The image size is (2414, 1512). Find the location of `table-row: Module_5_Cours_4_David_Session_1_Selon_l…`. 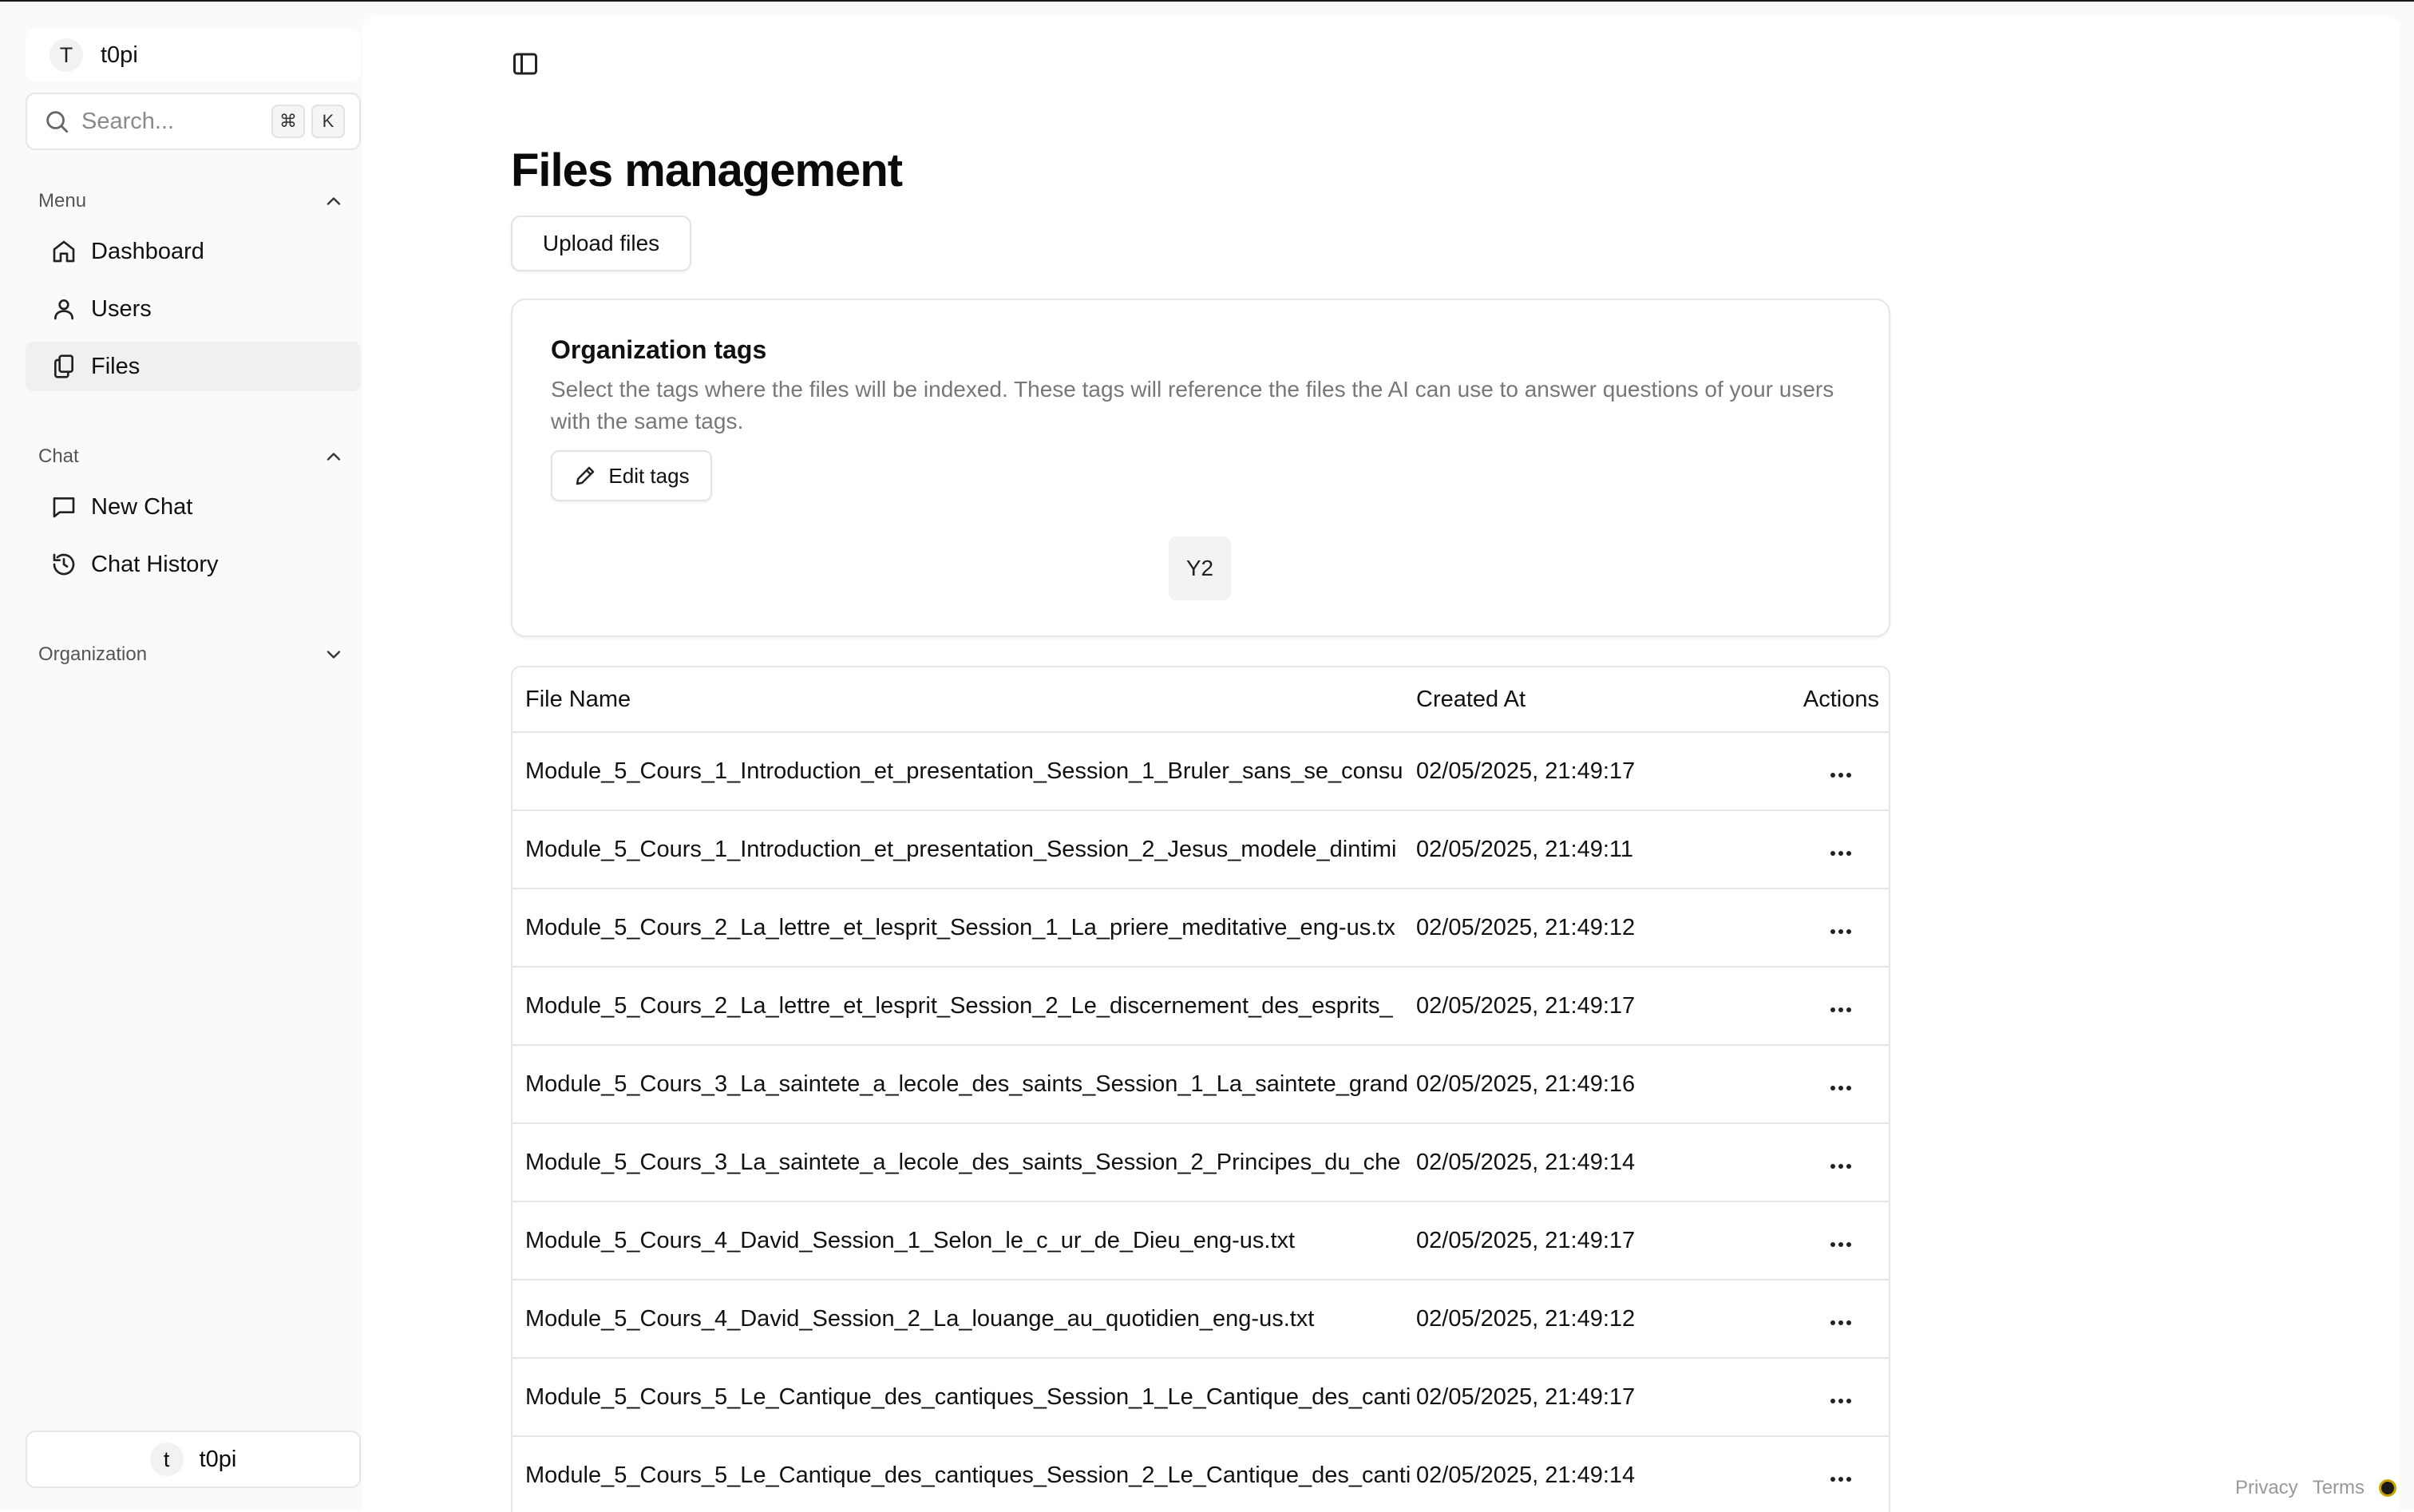

table-row: Module_5_Cours_4_David_Session_1_Selon_l… is located at coordinates (1200, 1241).